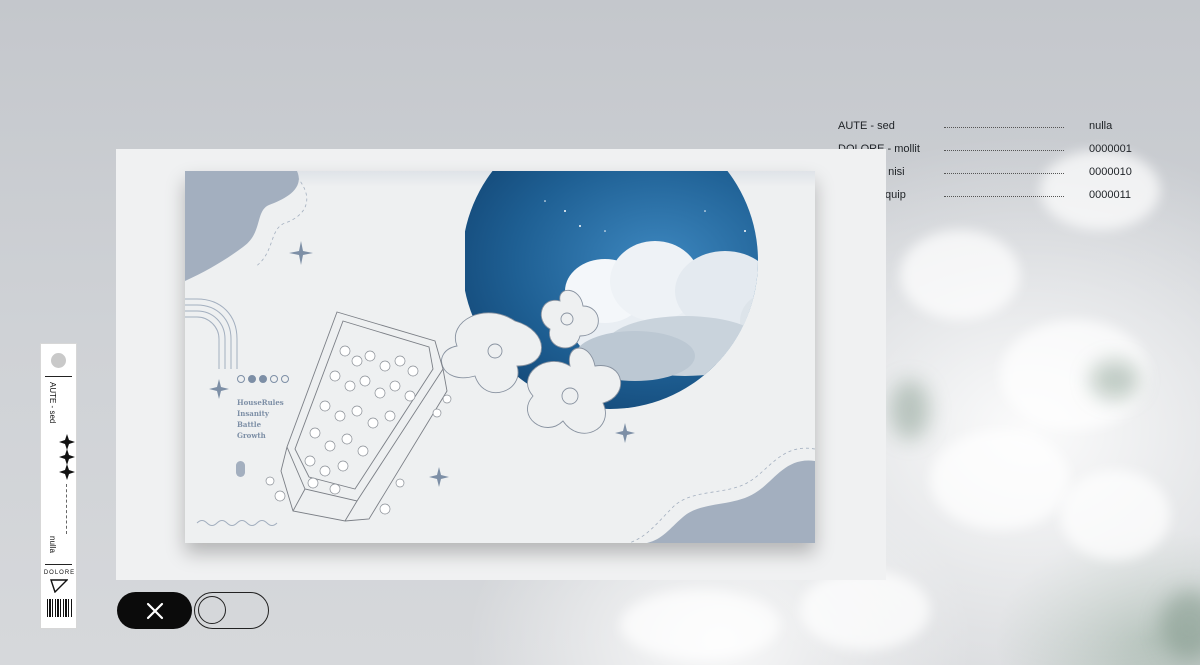 This screenshot has height=665, width=1200. Describe the element at coordinates (211, 333) in the screenshot. I see `arch-motif` at that location.